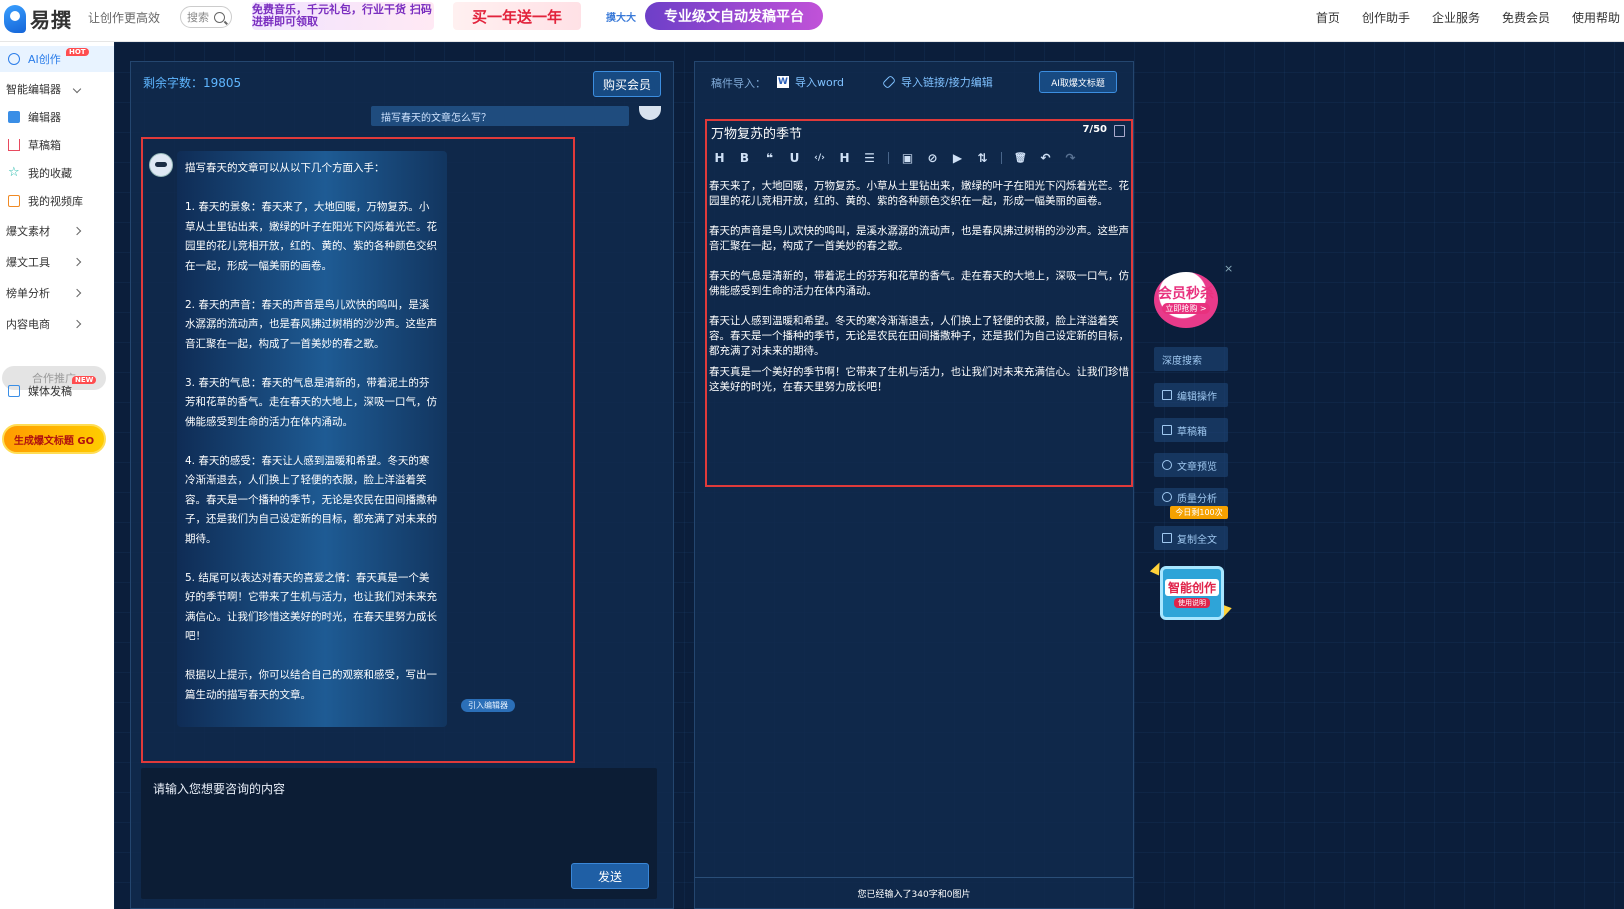 This screenshot has height=909, width=1624. Describe the element at coordinates (58, 231) in the screenshot. I see `sidebar-group-materials: 爆文素材` at that location.